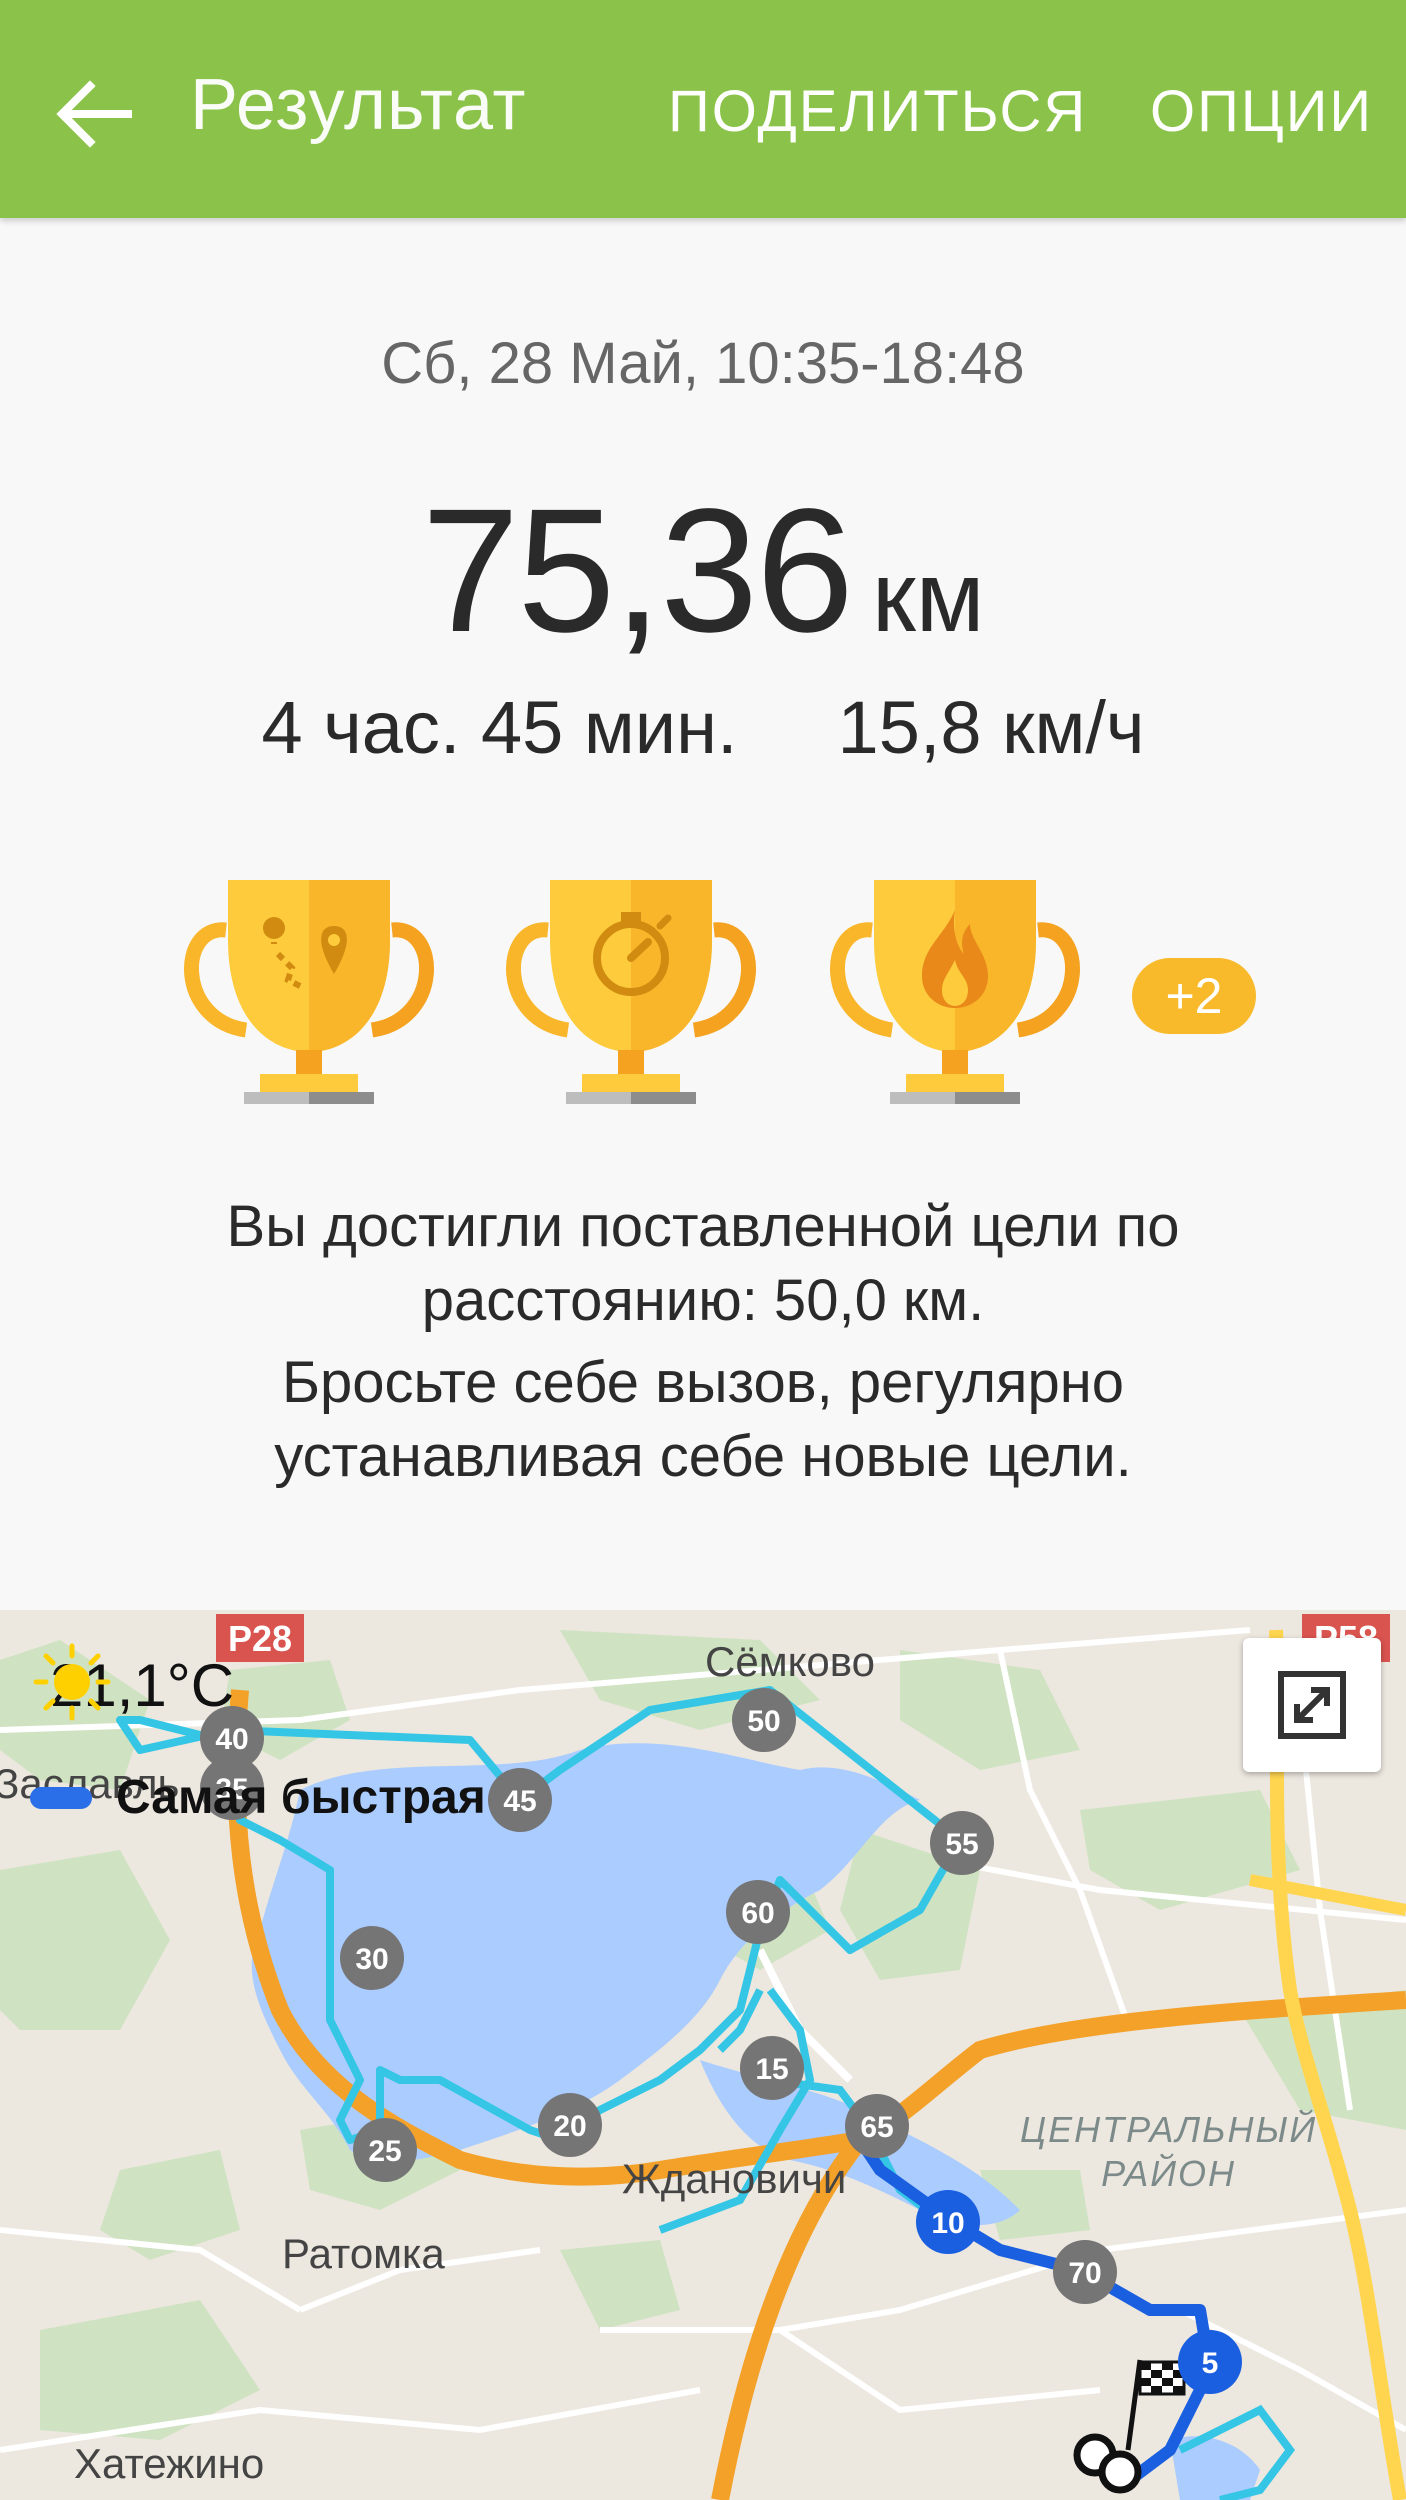 Image resolution: width=1406 pixels, height=2500 pixels. I want to click on legend-fastest-swatch, so click(61, 1797).